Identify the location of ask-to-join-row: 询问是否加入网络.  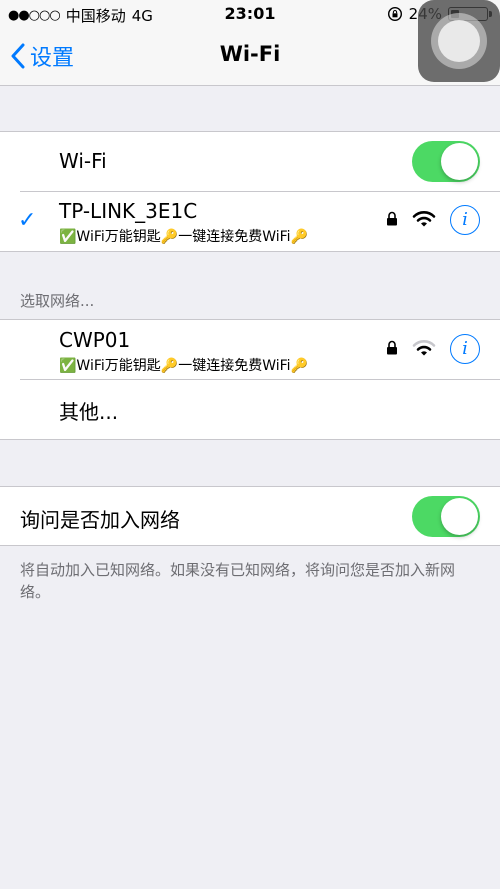
(250, 516).